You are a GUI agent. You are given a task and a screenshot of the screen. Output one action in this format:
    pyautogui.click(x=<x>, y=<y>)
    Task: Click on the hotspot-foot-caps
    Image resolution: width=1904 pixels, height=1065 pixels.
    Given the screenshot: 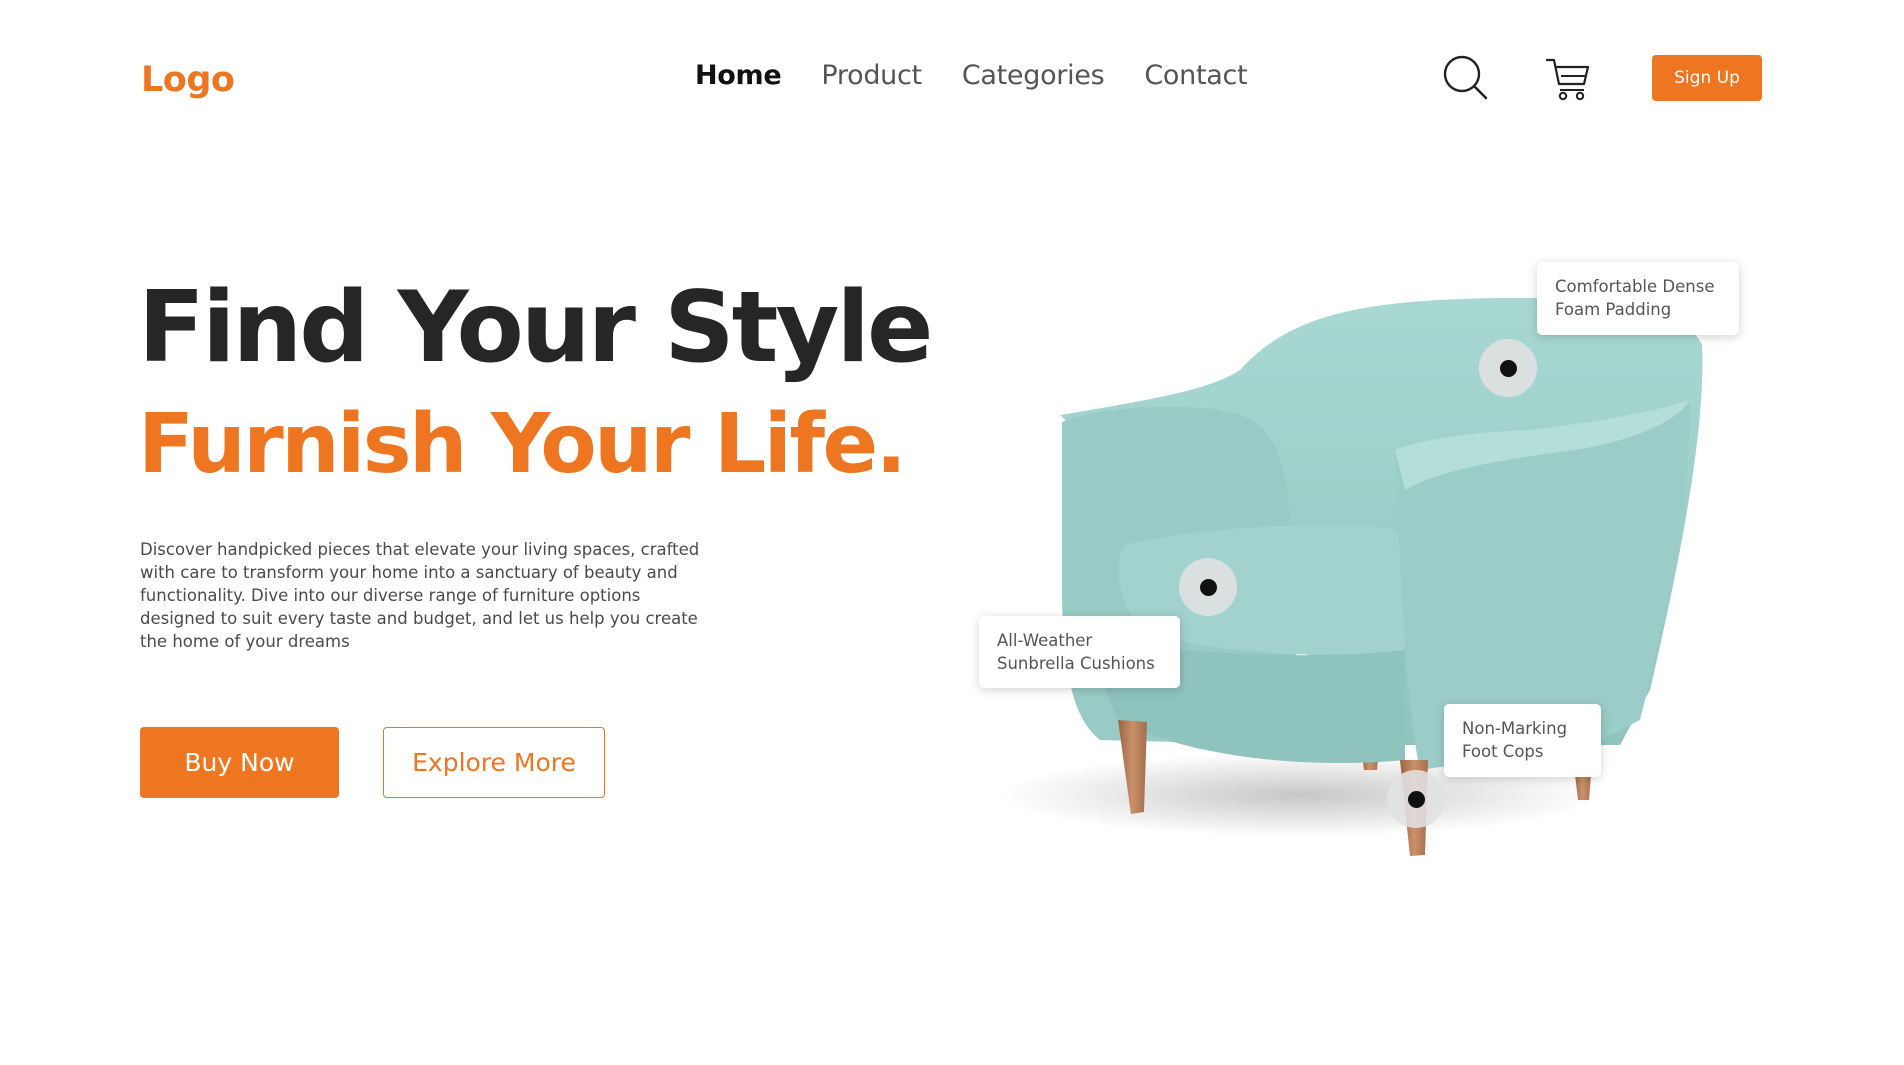 What is the action you would take?
    pyautogui.click(x=1416, y=799)
    